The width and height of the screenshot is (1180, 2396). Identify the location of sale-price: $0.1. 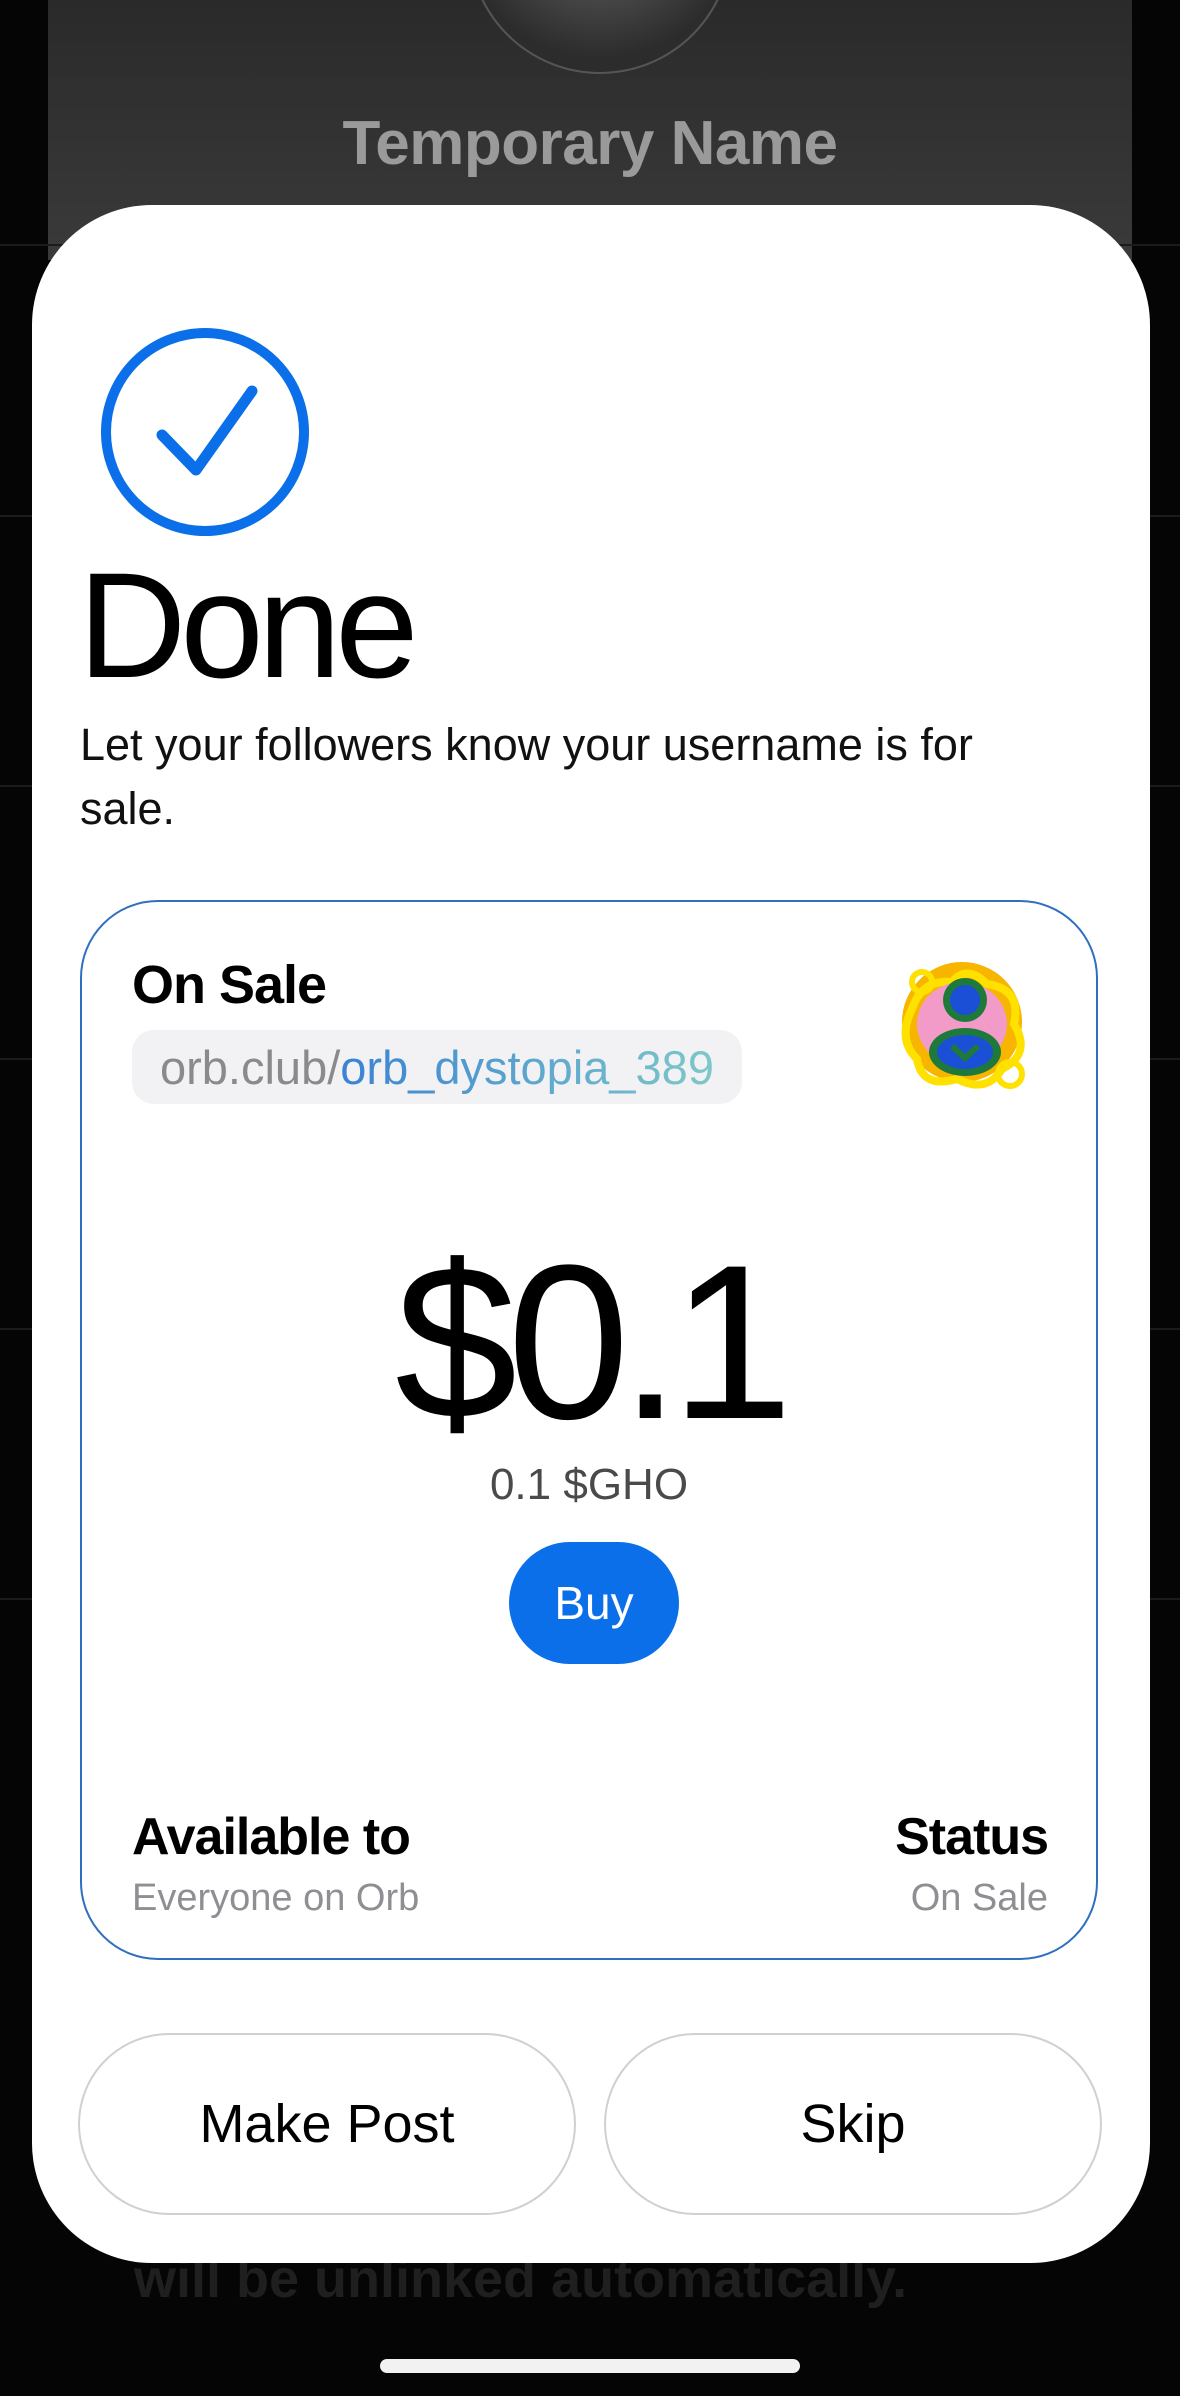
(593, 1342).